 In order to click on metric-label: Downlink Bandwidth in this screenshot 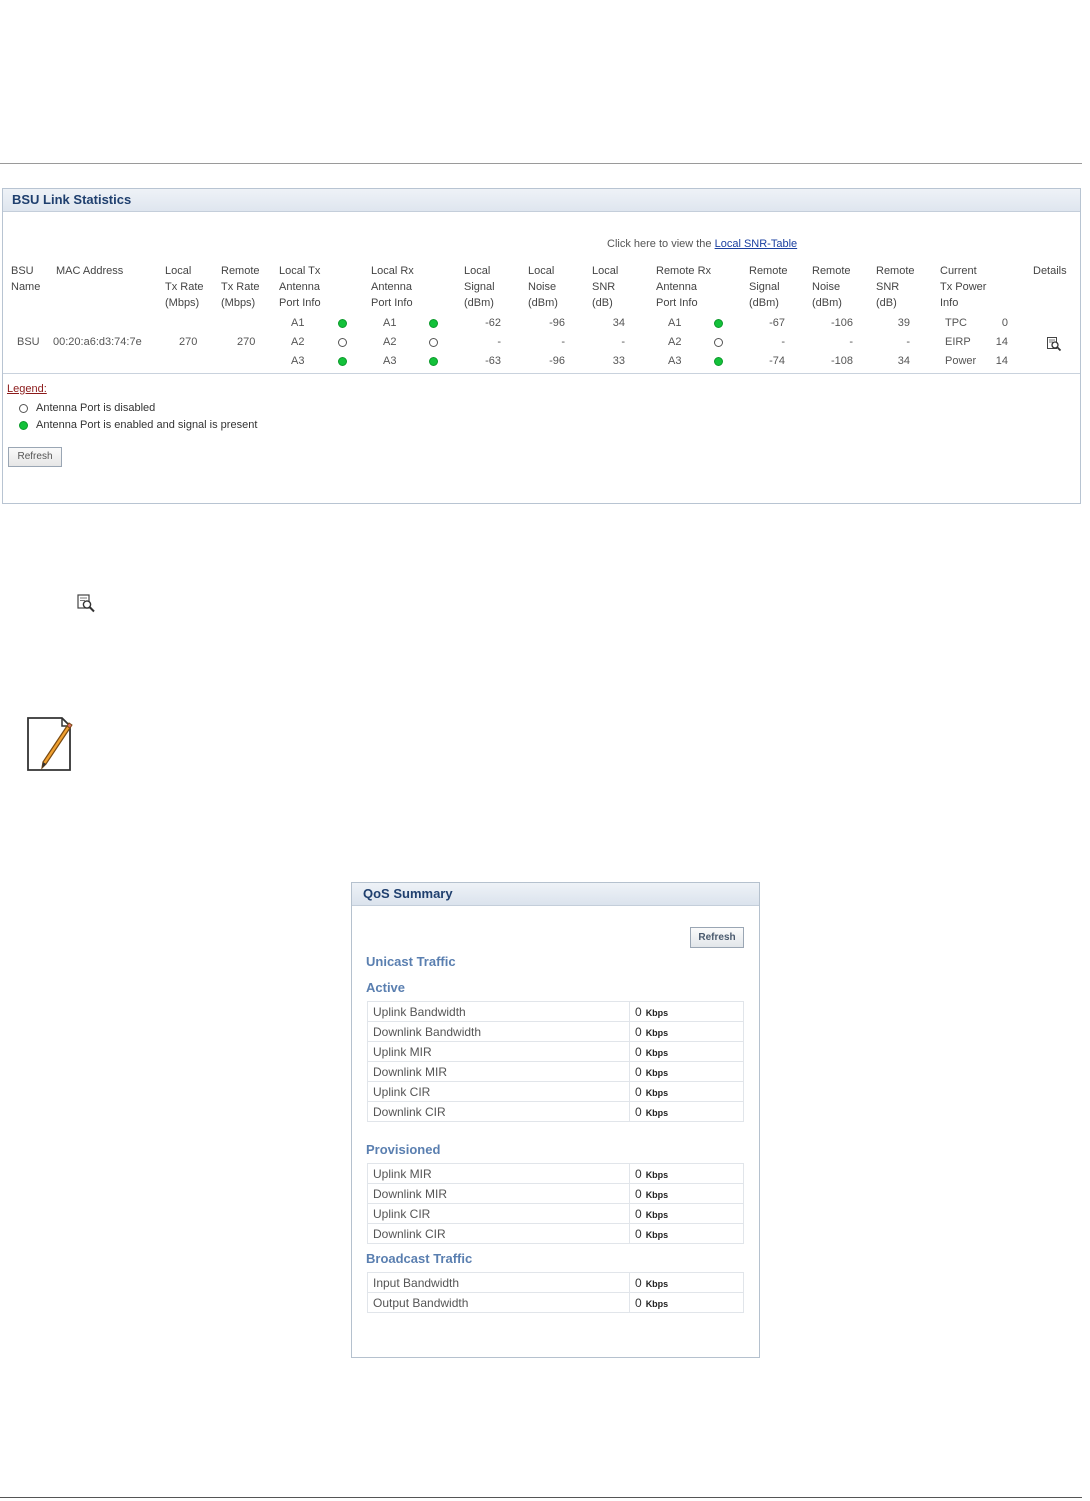, I will do `click(498, 1031)`.